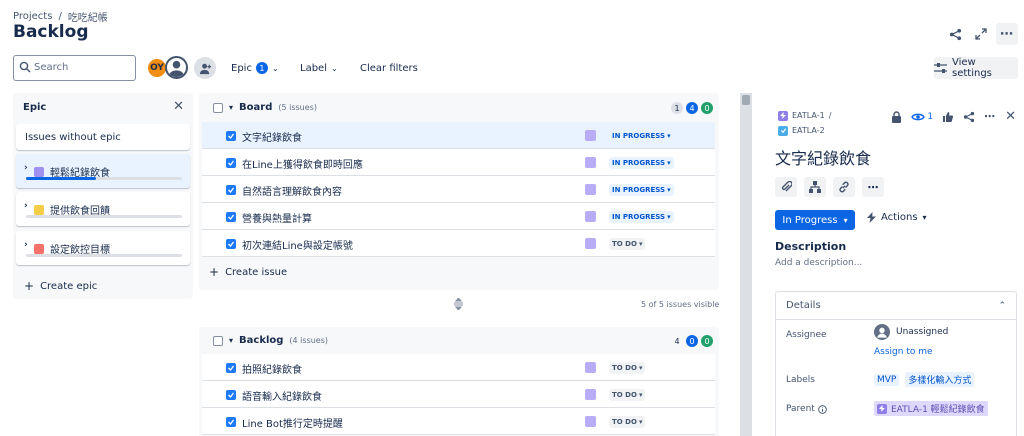 Image resolution: width=1024 pixels, height=436 pixels. Describe the element at coordinates (707, 108) in the screenshot. I see `done-count: 0` at that location.